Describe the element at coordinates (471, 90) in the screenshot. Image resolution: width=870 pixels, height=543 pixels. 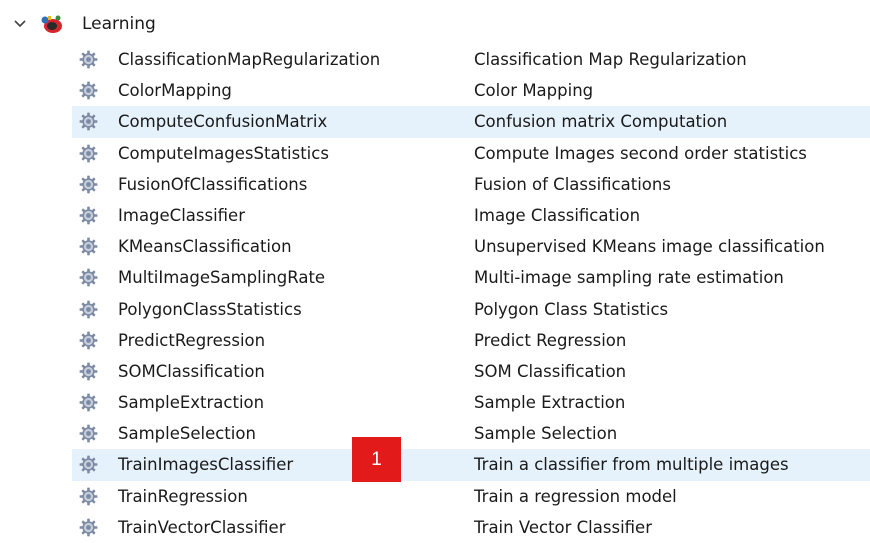
I see `application-row: ColorMapping Color Mapping` at that location.